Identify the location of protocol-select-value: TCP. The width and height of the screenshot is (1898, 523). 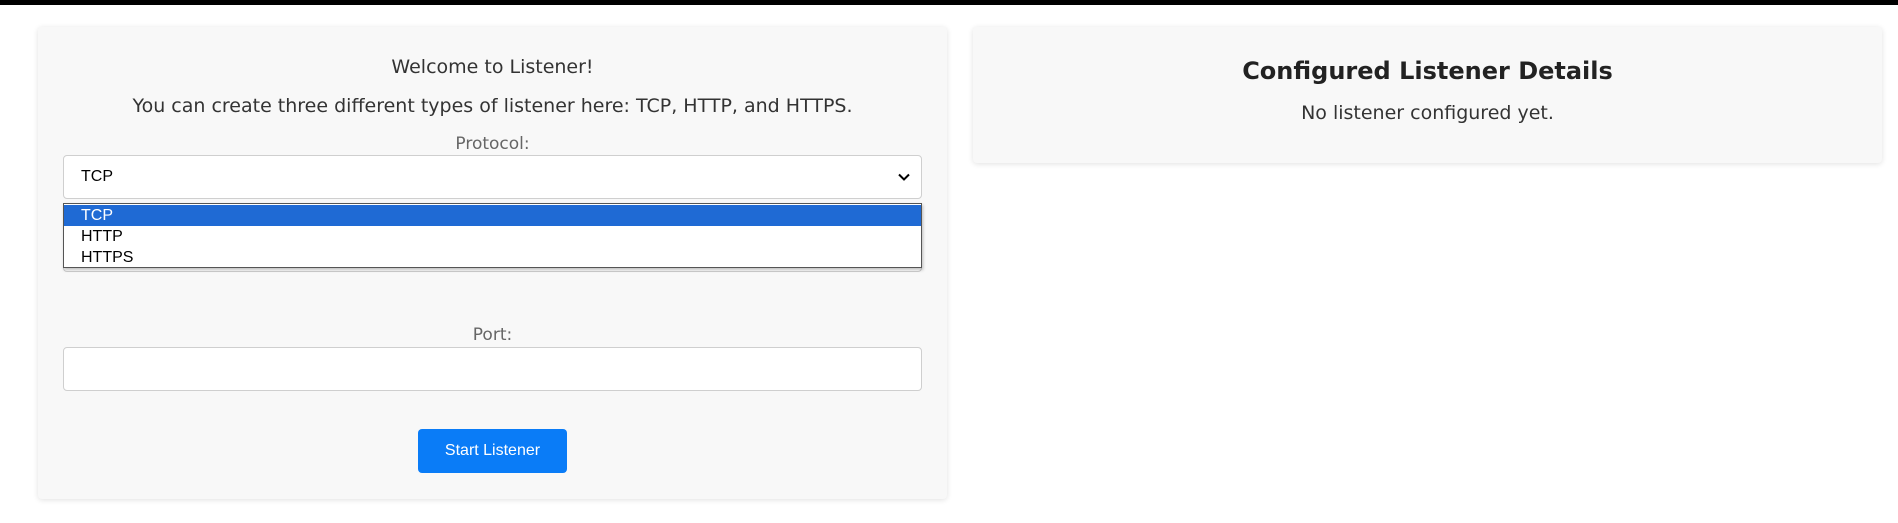
(97, 176).